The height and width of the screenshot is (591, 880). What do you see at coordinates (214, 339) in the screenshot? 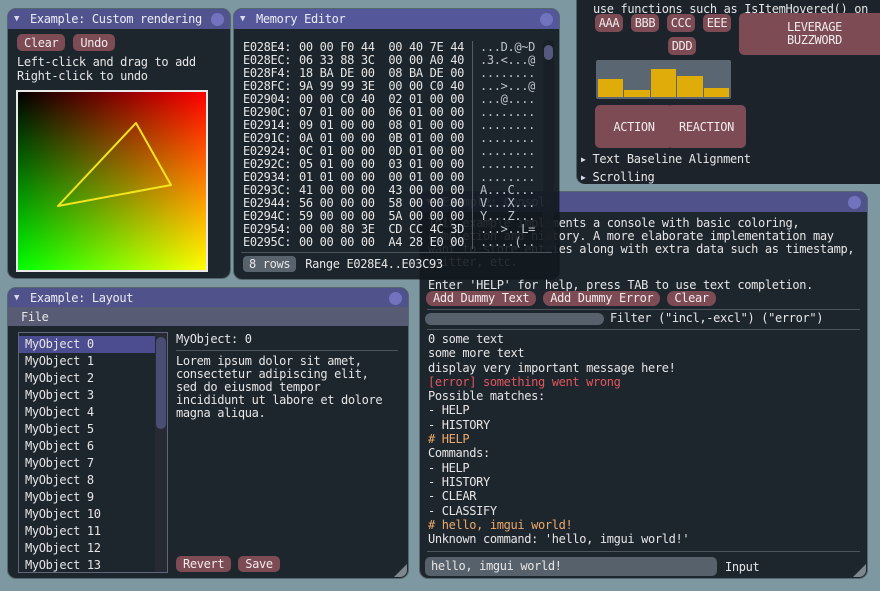
I see `detail-title: MyObject: 0` at bounding box center [214, 339].